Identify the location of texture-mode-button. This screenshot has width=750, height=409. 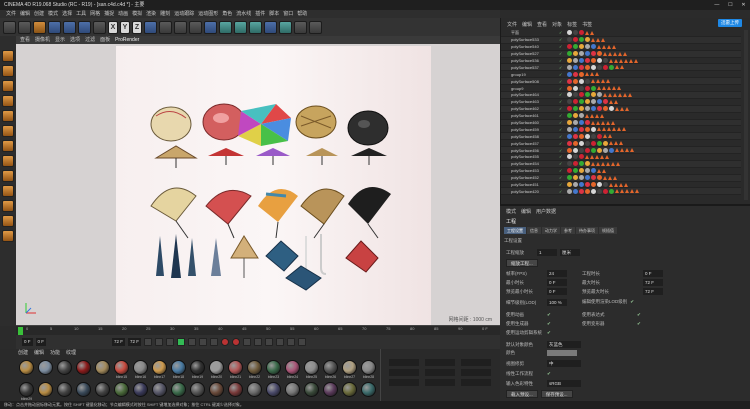
(8, 86).